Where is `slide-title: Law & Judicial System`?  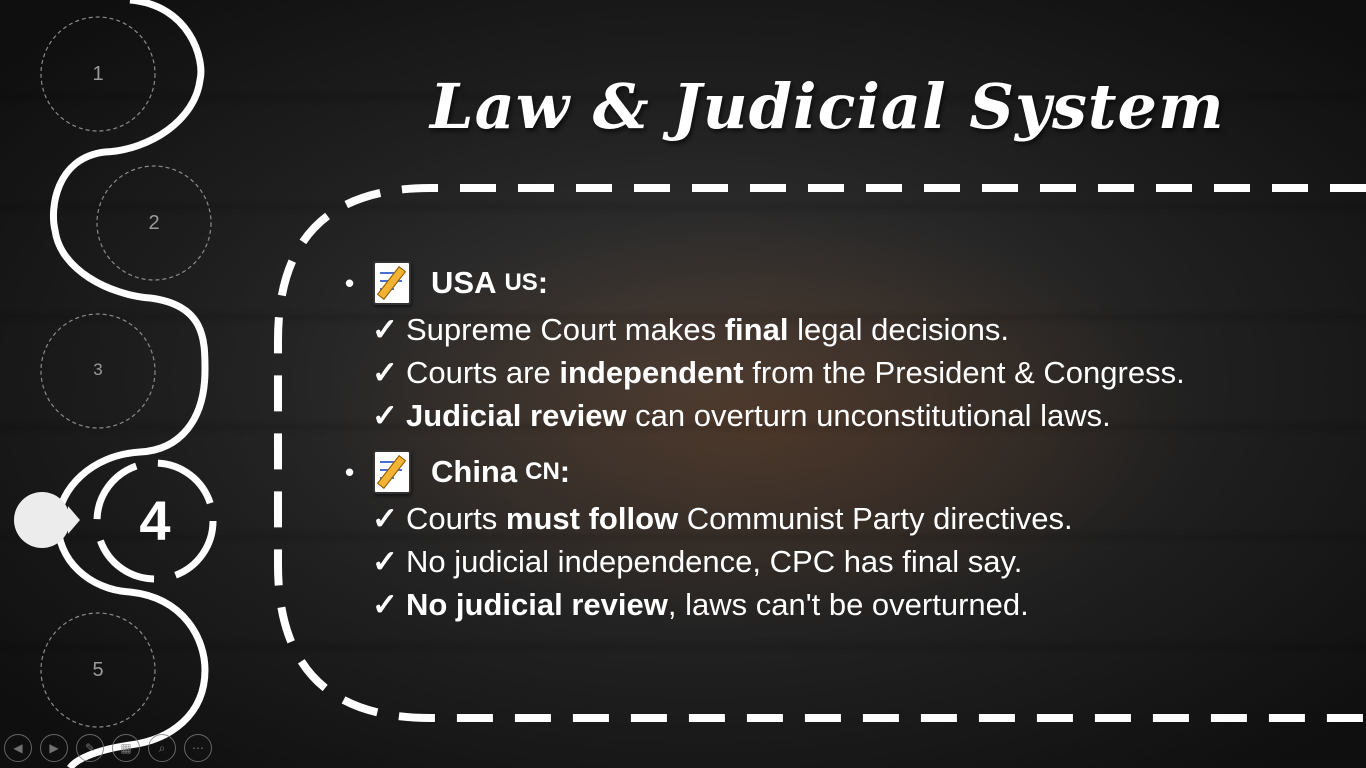 slide-title: Law & Judicial System is located at coordinates (827, 106).